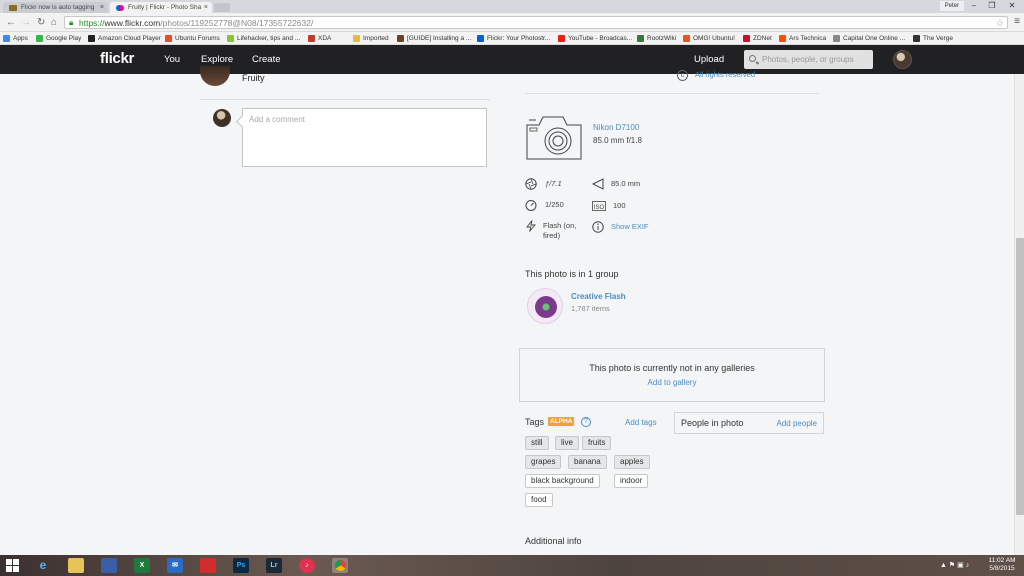 The height and width of the screenshot is (576, 1024). I want to click on back-icon: ←, so click(11, 22).